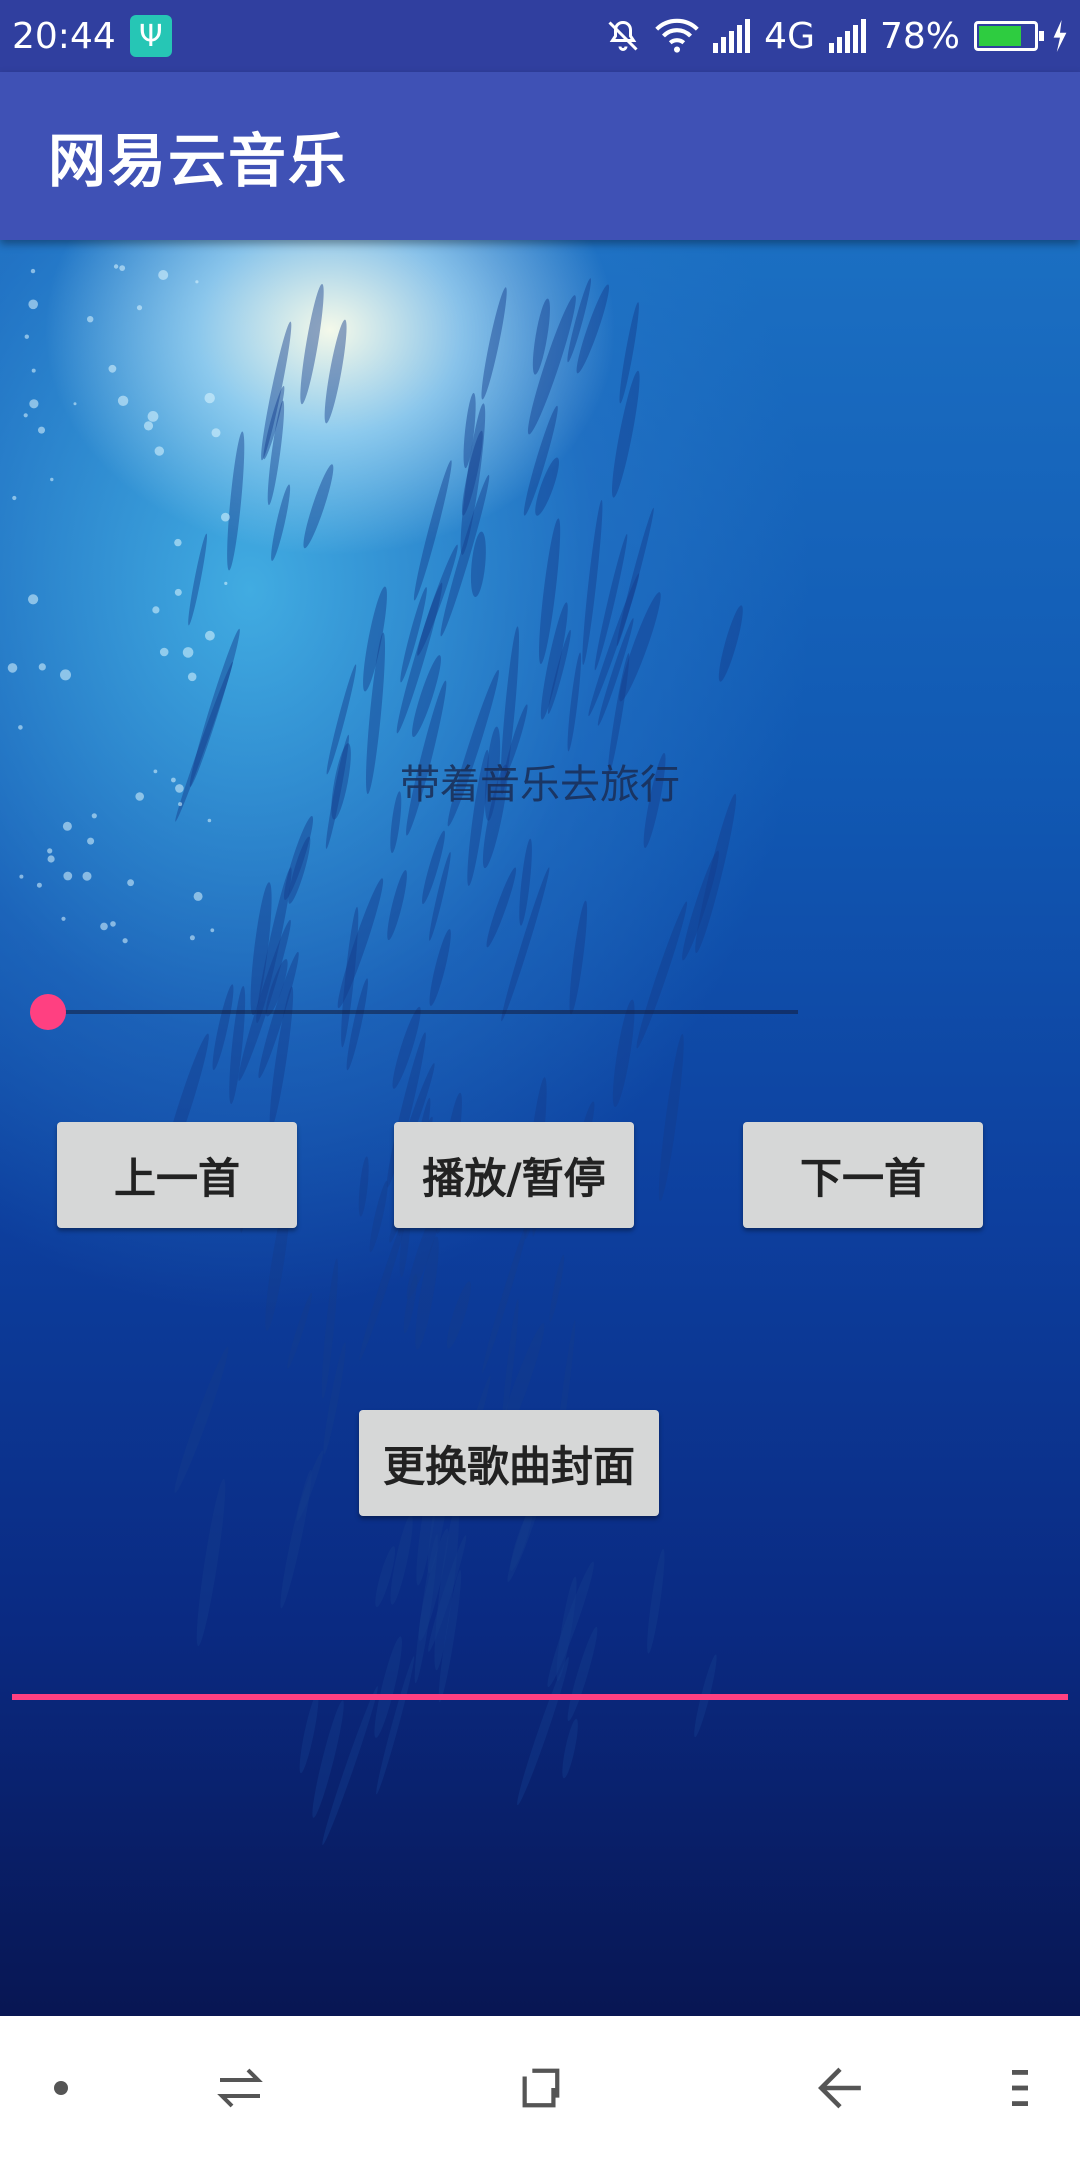  What do you see at coordinates (509, 1463) in the screenshot?
I see `change-cover-button: 更换歌曲封面` at bounding box center [509, 1463].